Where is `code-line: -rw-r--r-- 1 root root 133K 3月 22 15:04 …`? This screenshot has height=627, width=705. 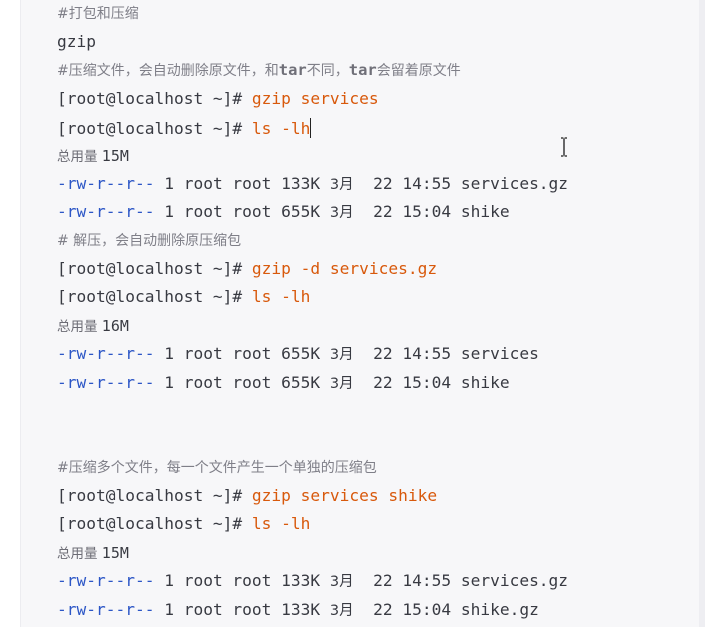 code-line: -rw-r--r-- 1 root root 133K 3月 22 15:04 … is located at coordinates (298, 611).